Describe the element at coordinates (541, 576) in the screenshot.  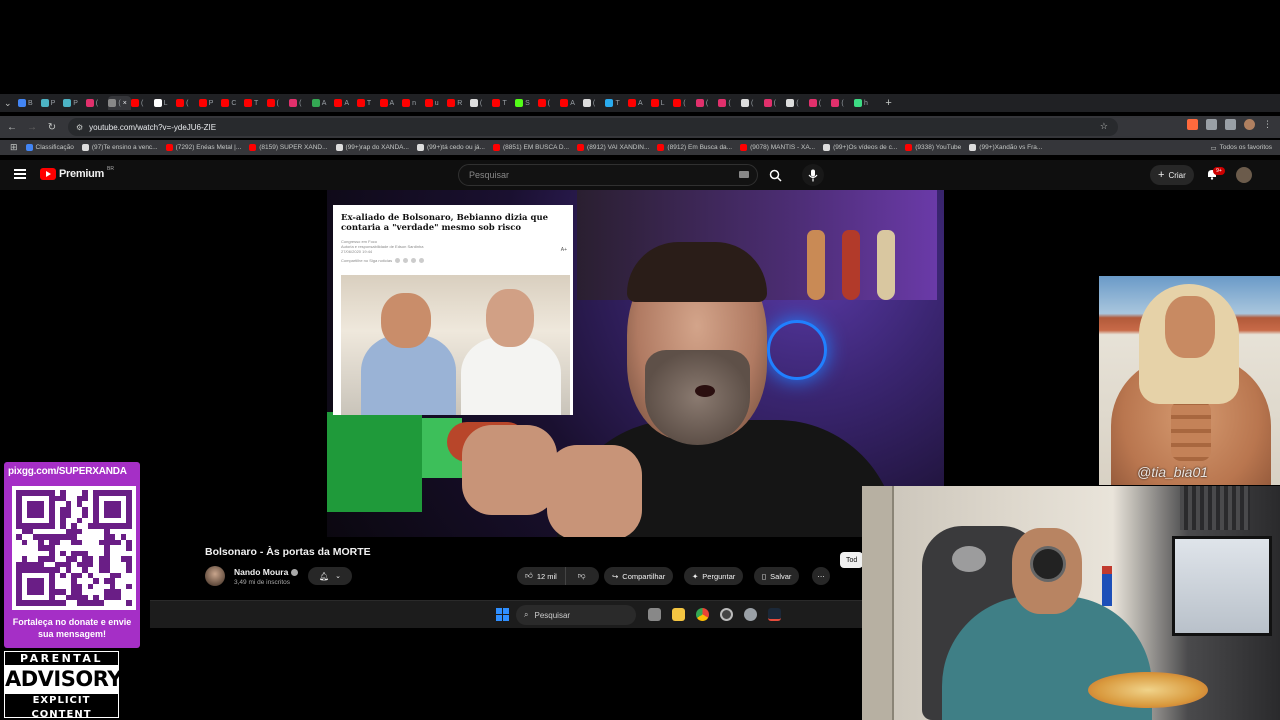
I see `like-button: 👍︎ 12 mil` at that location.